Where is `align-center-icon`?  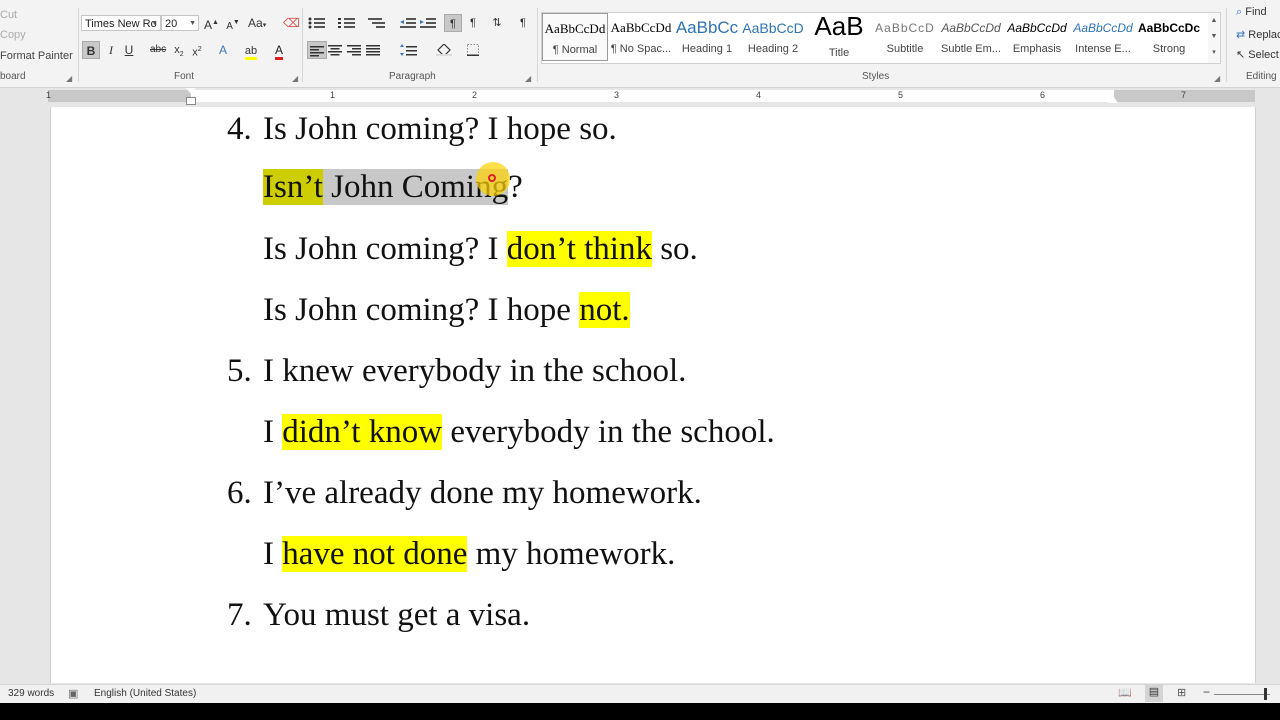 align-center-icon is located at coordinates (335, 50).